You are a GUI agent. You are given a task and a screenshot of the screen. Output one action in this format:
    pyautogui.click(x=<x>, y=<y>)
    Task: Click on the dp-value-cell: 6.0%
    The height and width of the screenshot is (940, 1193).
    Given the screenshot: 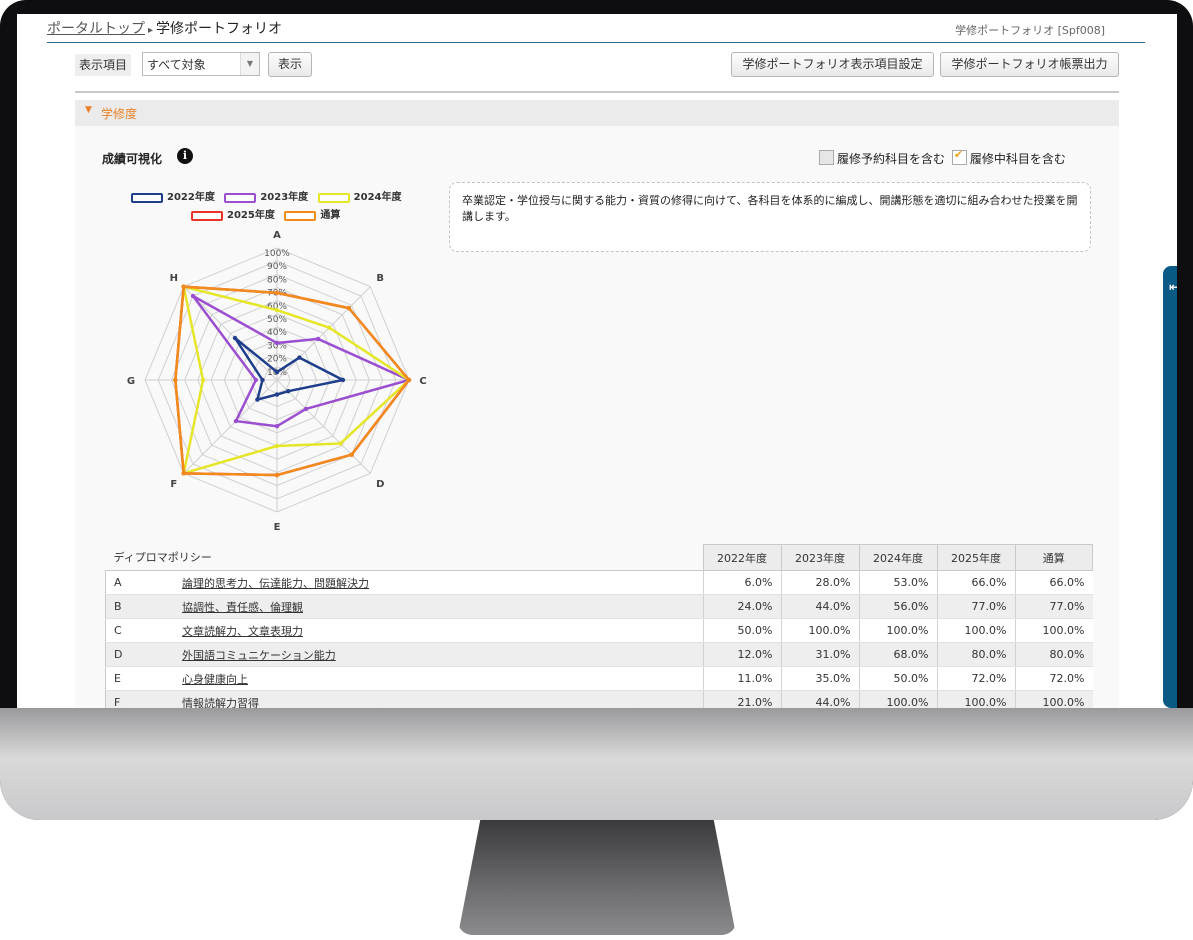 What is the action you would take?
    pyautogui.click(x=741, y=582)
    